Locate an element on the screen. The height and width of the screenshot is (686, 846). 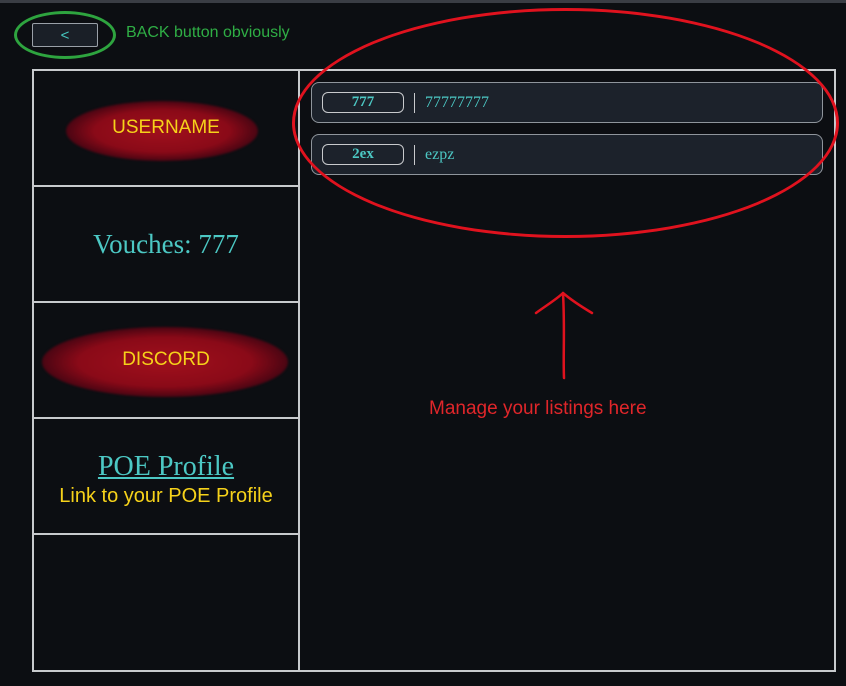
poe-profile-annotation: Link to your POE Profile is located at coordinates (166, 495).